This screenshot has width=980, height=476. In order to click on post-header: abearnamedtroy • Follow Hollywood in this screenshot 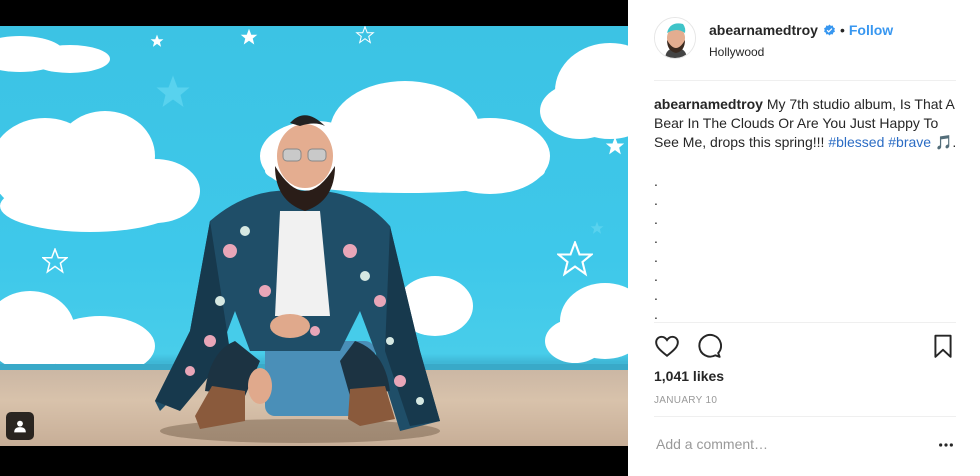, I will do `click(804, 40)`.